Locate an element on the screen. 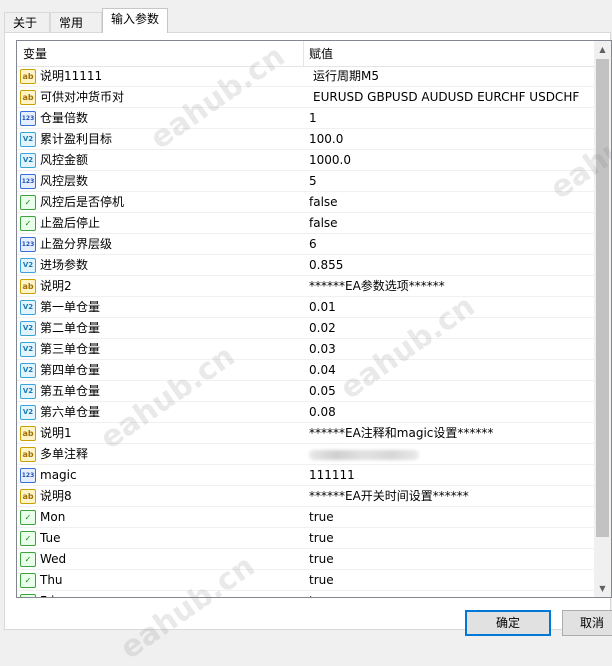 This screenshot has width=612, height=666. param-name: 累计盈利目标 is located at coordinates (76, 139).